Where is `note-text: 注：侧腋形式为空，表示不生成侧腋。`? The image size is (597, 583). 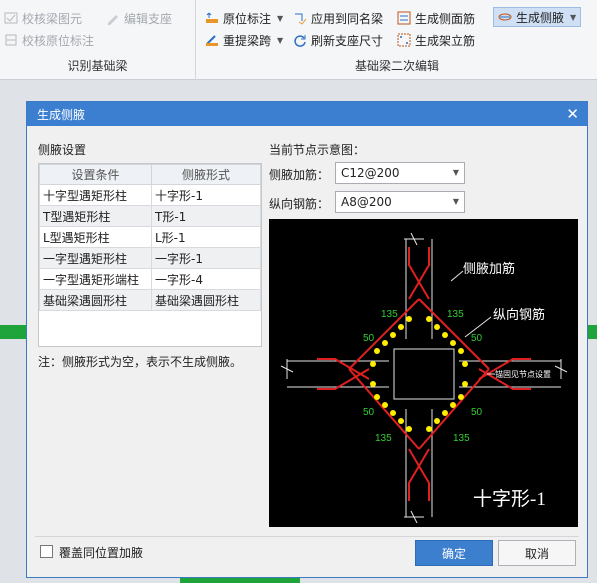
note-text: 注：侧腋形式为空，表示不生成侧腋。 is located at coordinates (140, 362).